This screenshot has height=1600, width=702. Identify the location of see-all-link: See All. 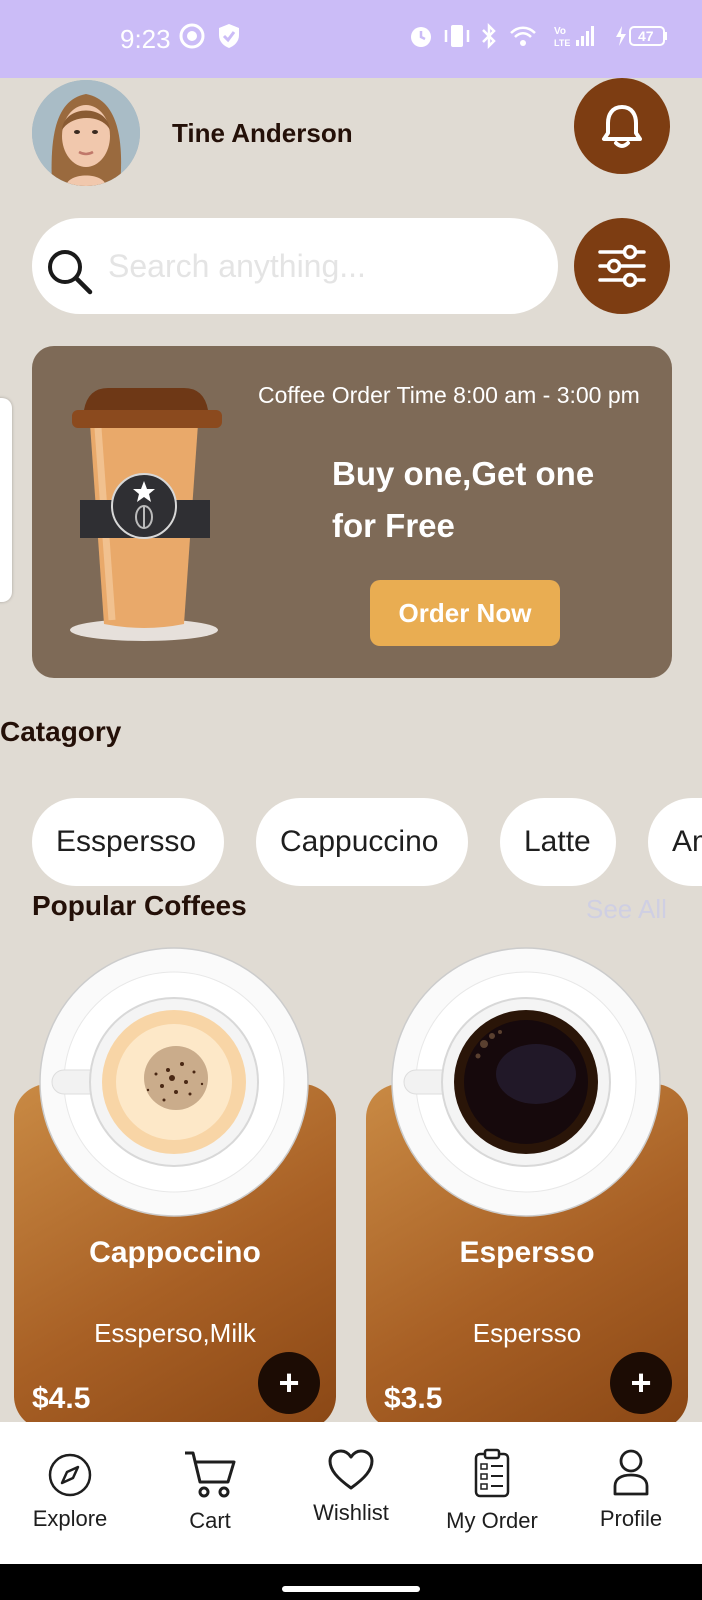
(626, 909).